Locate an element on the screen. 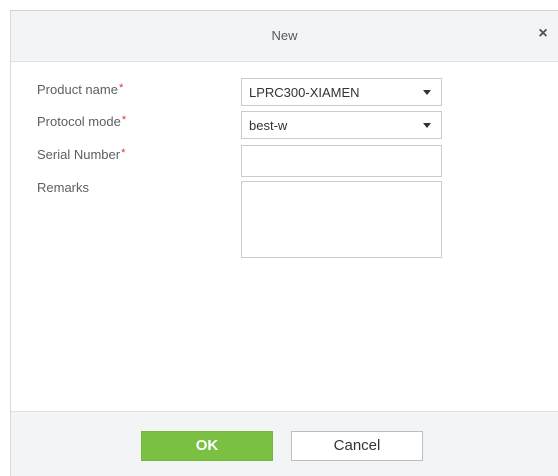 The height and width of the screenshot is (476, 558). dialog-footer: OK Cancel is located at coordinates (284, 443).